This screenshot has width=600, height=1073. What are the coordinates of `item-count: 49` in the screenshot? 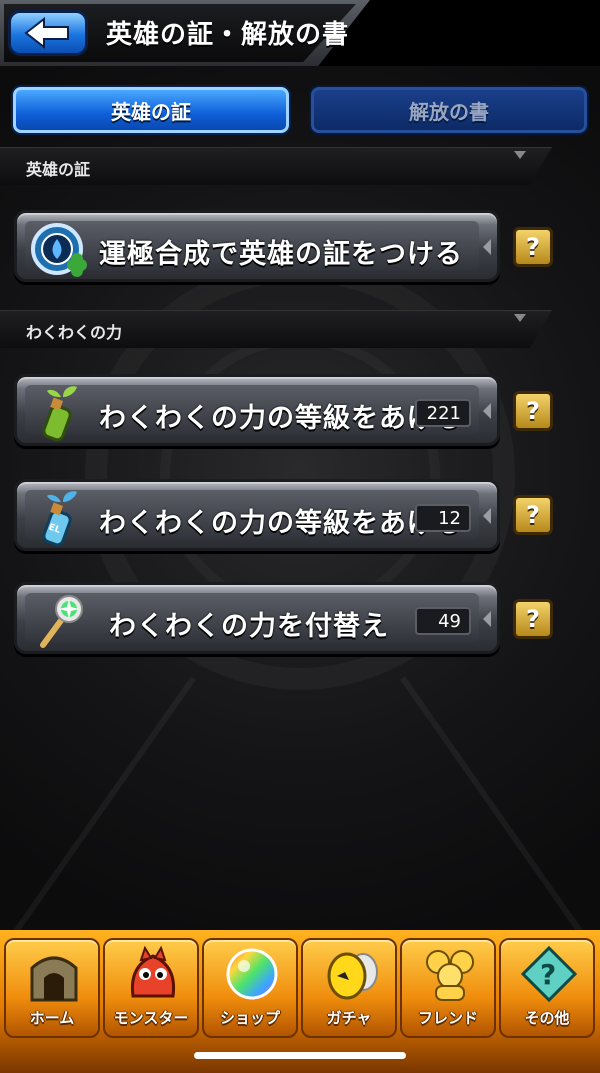 It's located at (443, 621).